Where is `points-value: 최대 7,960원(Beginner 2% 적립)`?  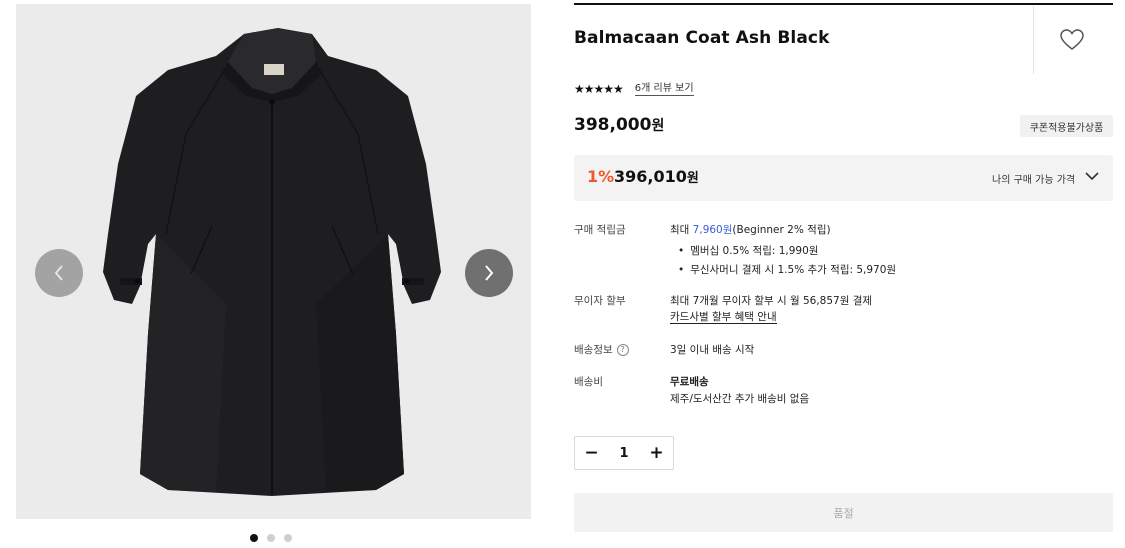 points-value: 최대 7,960원(Beginner 2% 적립) is located at coordinates (750, 229).